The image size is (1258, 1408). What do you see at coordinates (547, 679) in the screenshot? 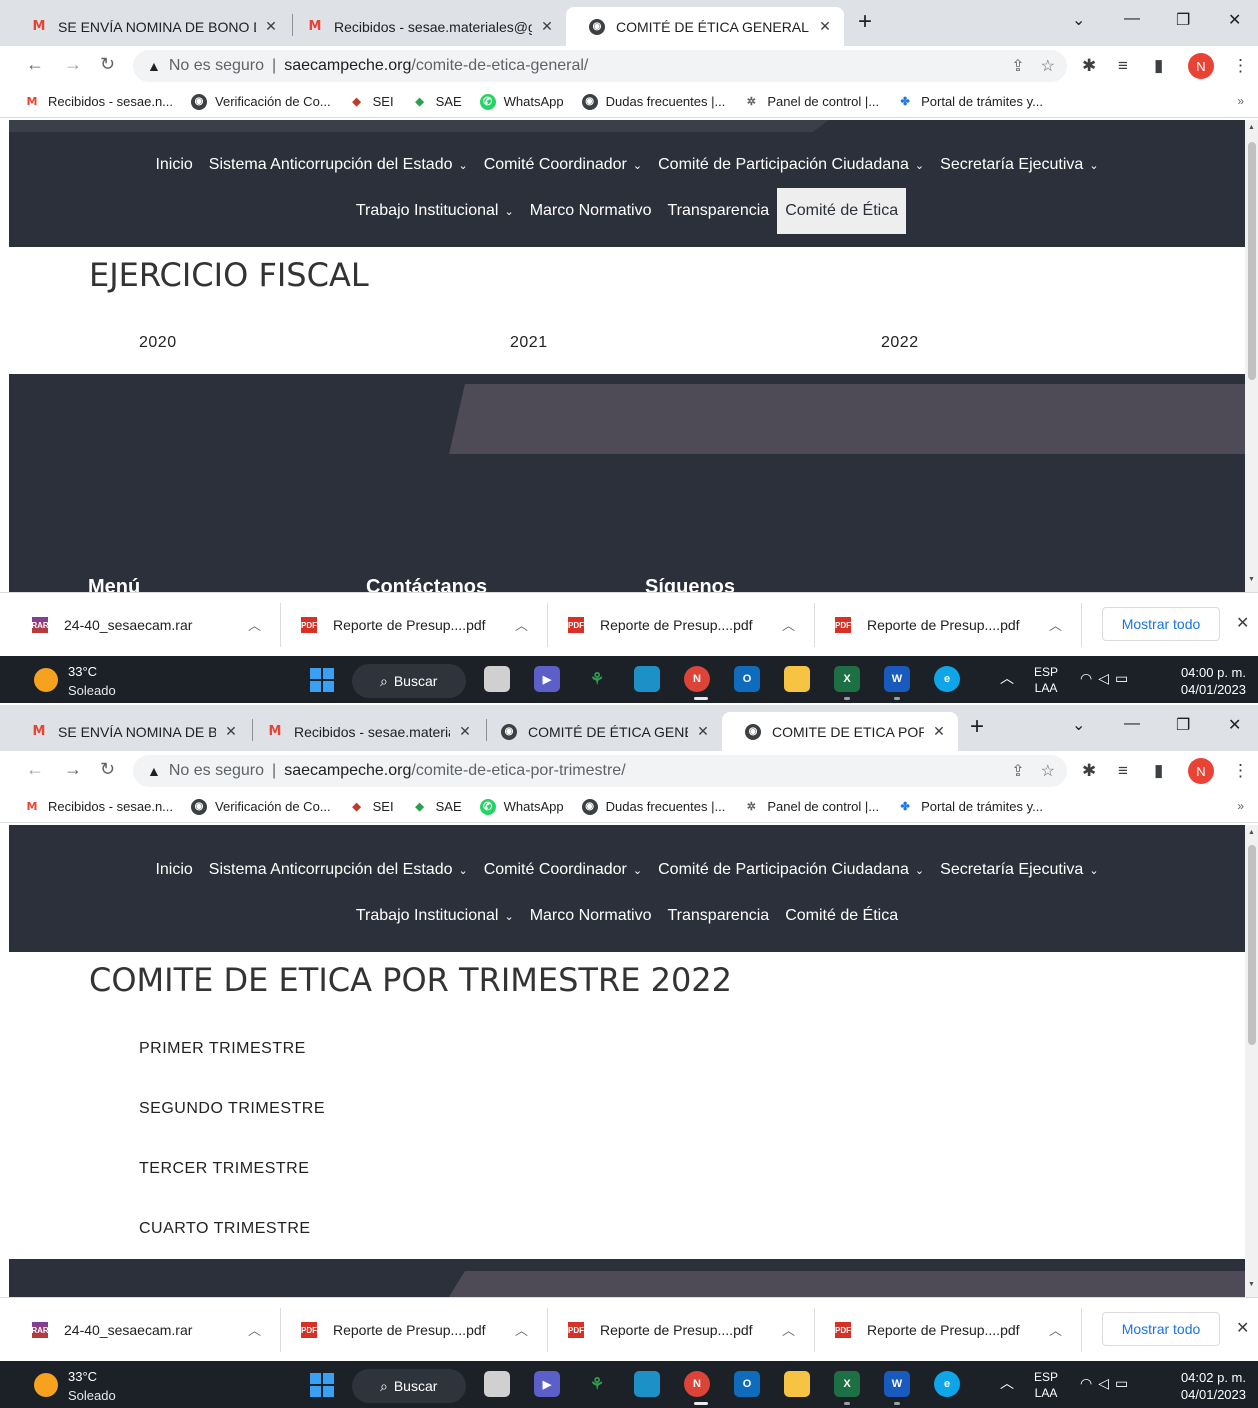
I see `teams-icon: ▶` at bounding box center [547, 679].